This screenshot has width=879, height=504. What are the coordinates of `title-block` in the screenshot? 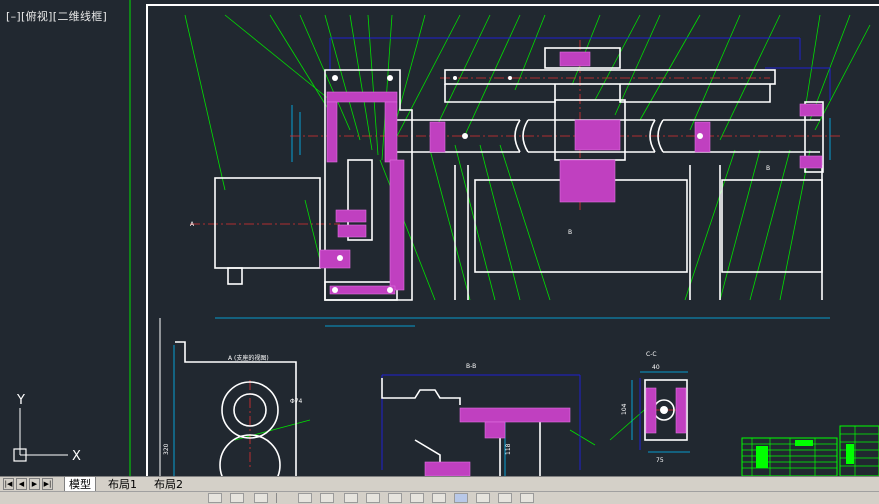 It's located at (810, 450).